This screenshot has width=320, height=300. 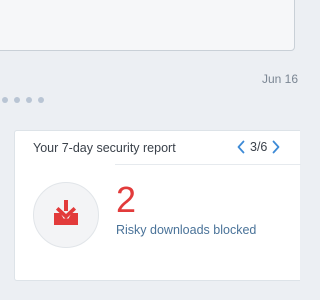 What do you see at coordinates (279, 79) in the screenshot?
I see `message-date: Jun 16` at bounding box center [279, 79].